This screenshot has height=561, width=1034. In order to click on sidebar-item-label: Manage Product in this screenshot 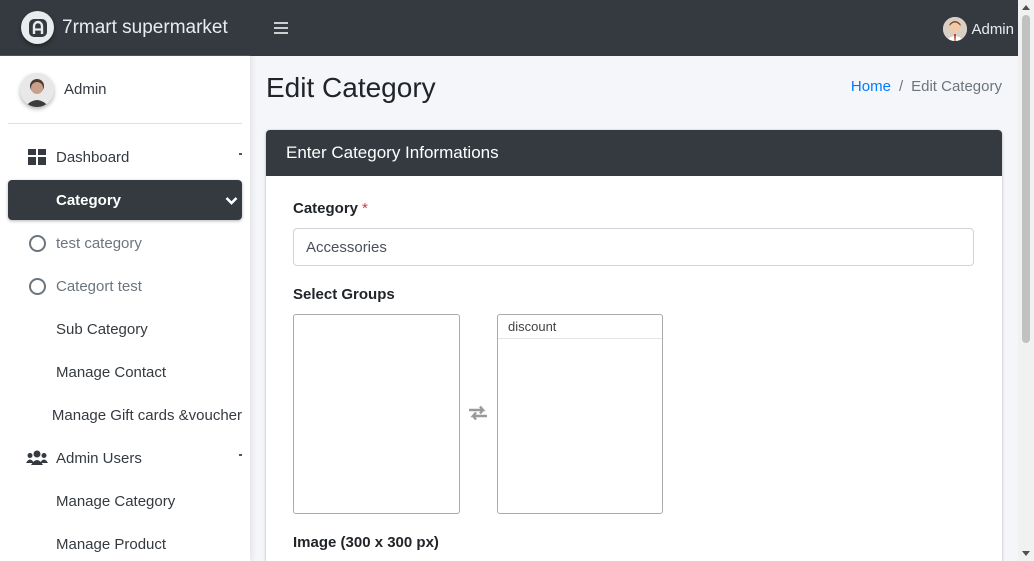, I will do `click(111, 544)`.